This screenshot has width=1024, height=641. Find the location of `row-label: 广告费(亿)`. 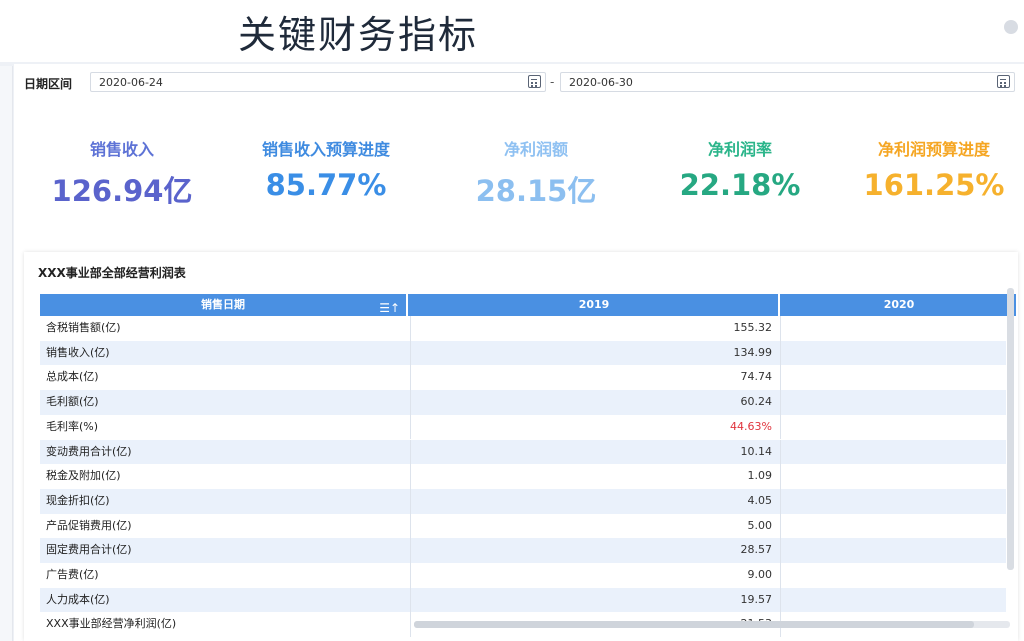

row-label: 广告费(亿) is located at coordinates (72, 574).